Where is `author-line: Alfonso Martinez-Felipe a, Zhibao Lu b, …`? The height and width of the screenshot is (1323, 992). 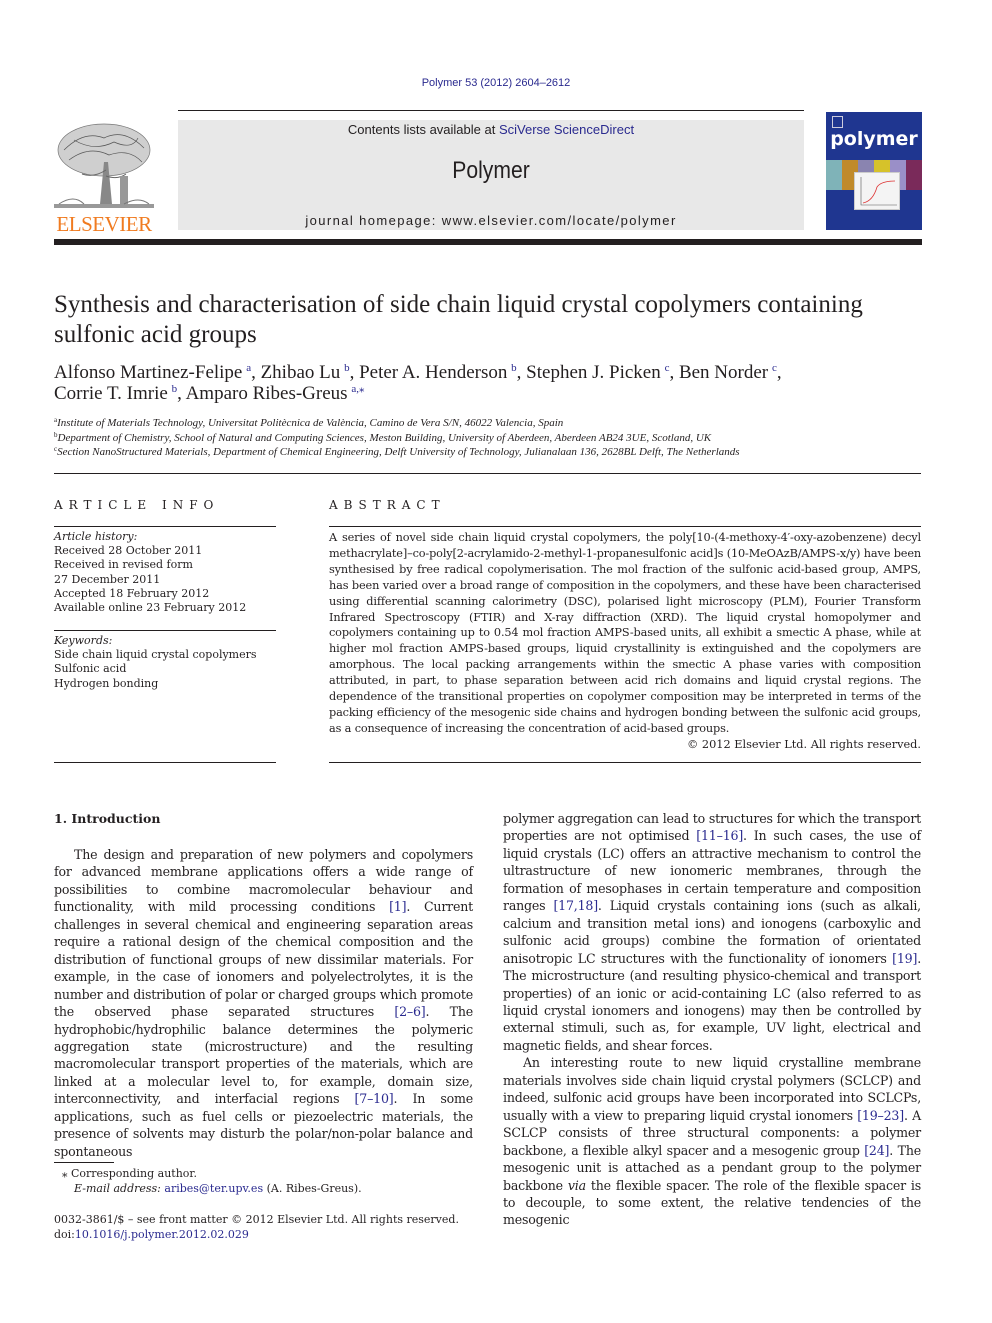 author-line: Alfonso Martinez-Felipe a, Zhibao Lu b, … is located at coordinates (494, 372).